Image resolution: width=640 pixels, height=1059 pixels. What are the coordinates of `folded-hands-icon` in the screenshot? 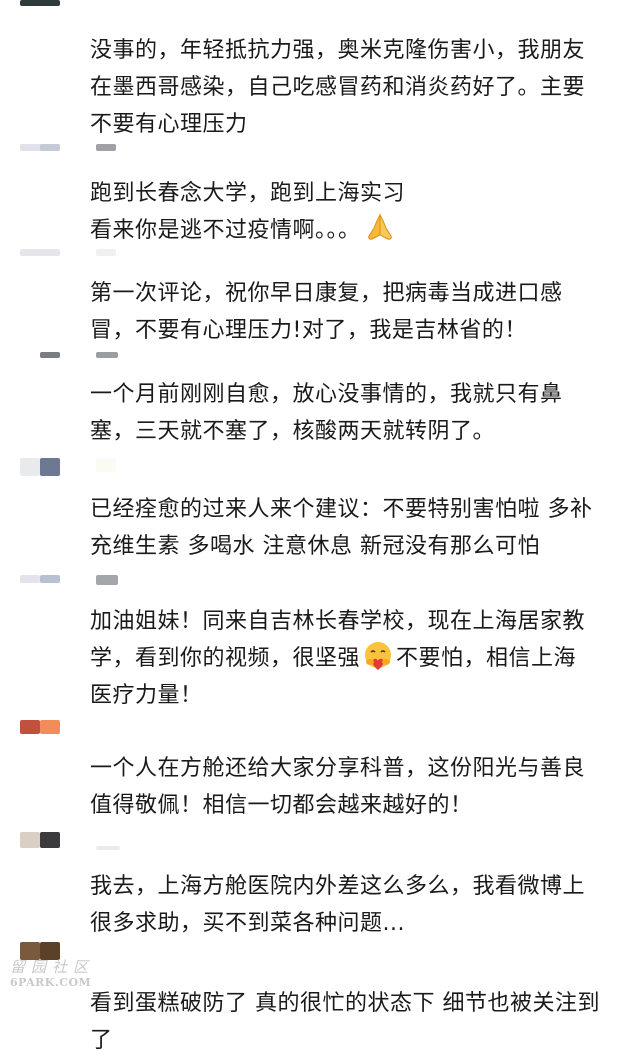 It's located at (380, 227).